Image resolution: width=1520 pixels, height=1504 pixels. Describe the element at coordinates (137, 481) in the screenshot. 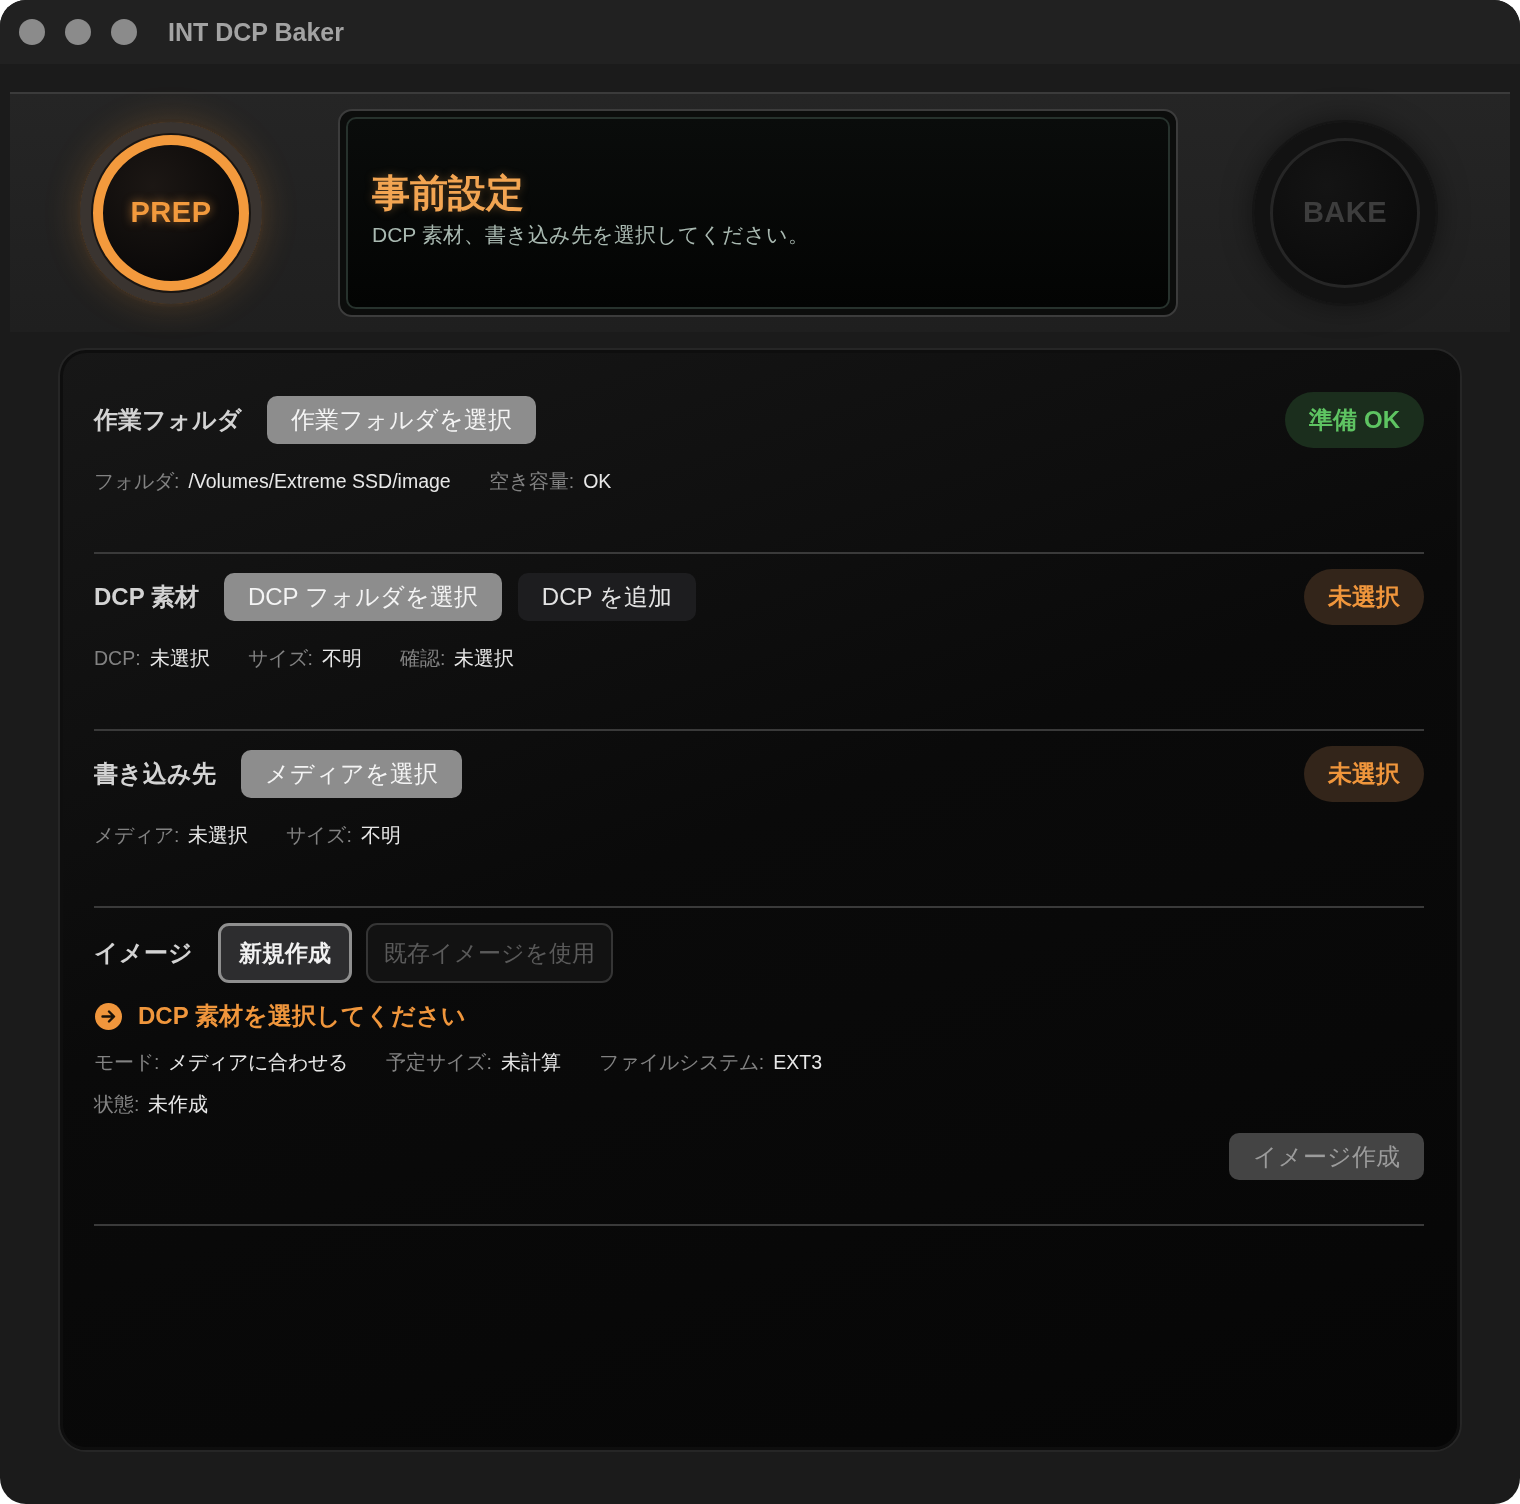

I see `info-label: フォルダ:` at that location.